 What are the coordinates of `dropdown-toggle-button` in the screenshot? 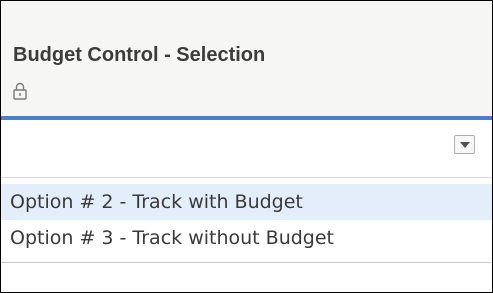 It's located at (464, 144).